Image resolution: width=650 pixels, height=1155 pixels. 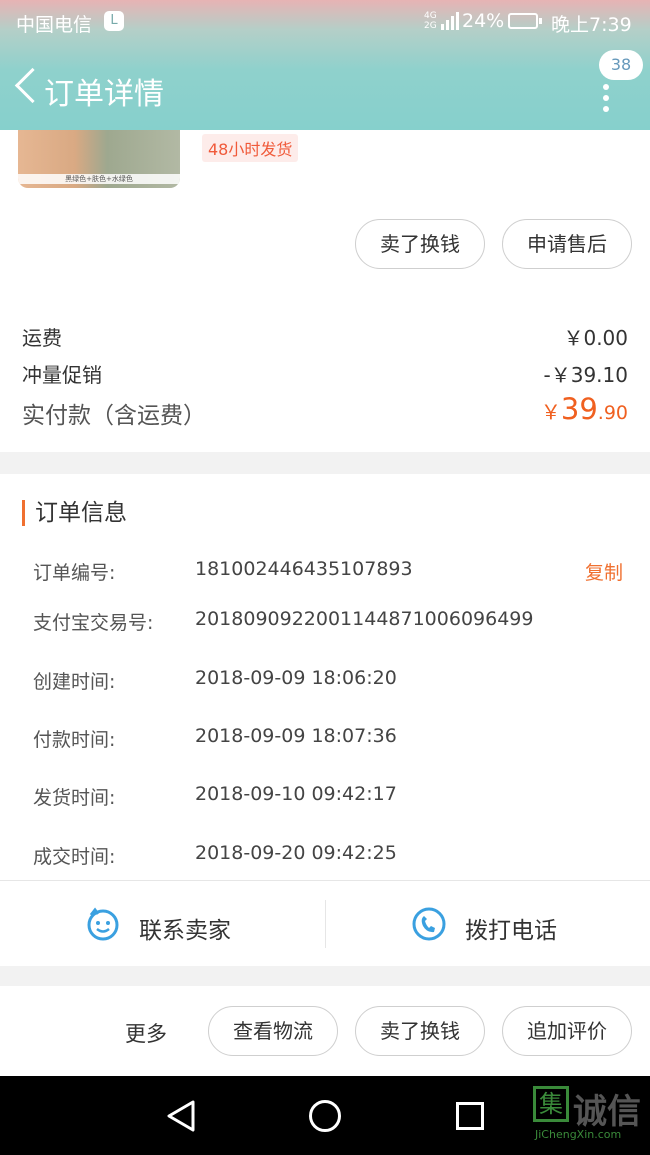 What do you see at coordinates (74, 740) in the screenshot?
I see `payment-time-label: 付款时间:` at bounding box center [74, 740].